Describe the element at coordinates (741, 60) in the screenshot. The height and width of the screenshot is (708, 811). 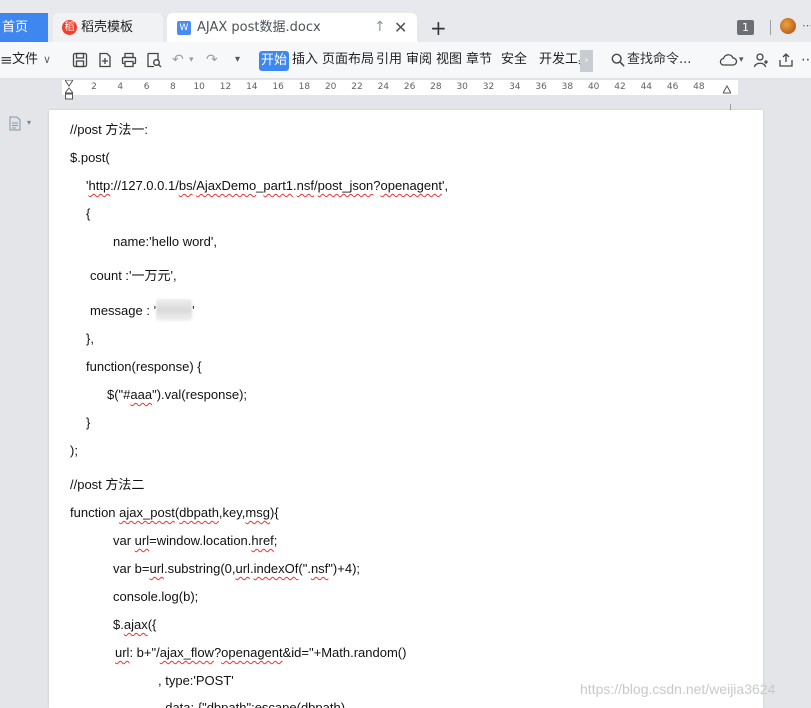
I see `cloud-chevron-icon: ▾` at that location.